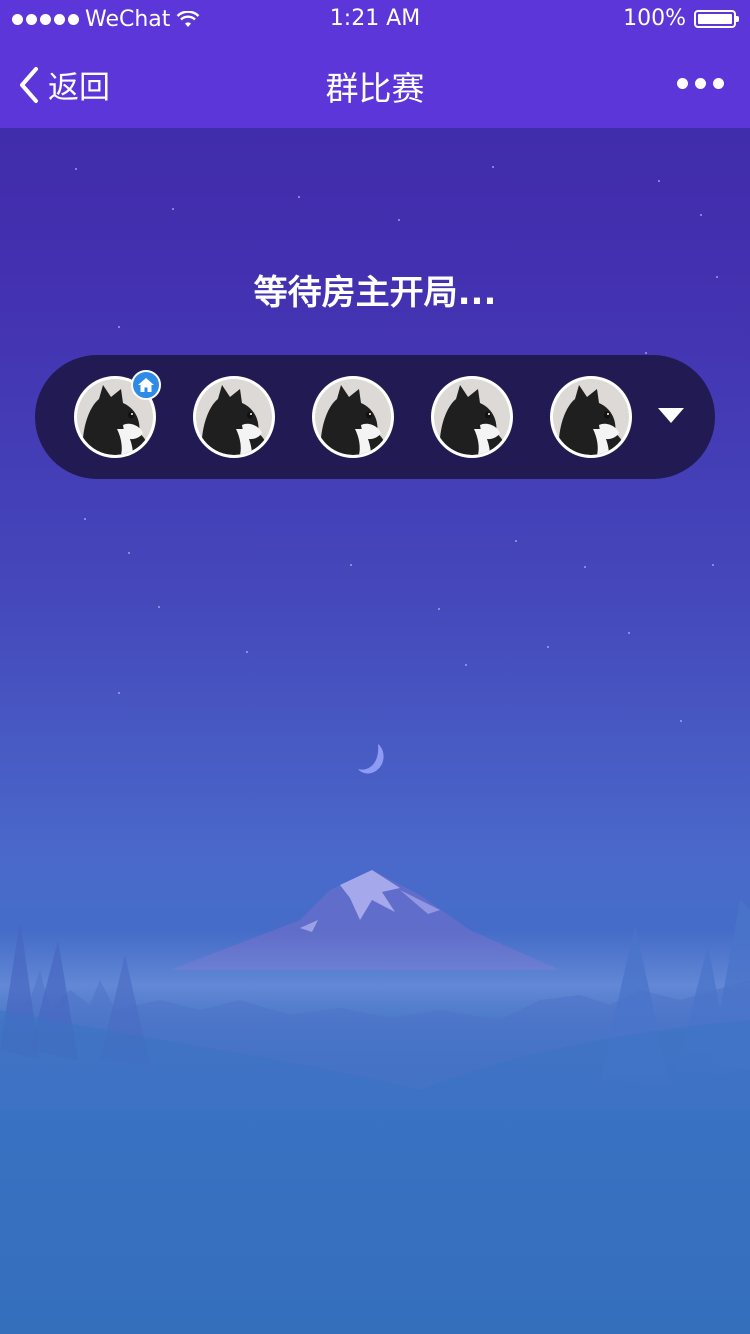 The image size is (750, 1334). I want to click on page-title: 群比赛, so click(375, 88).